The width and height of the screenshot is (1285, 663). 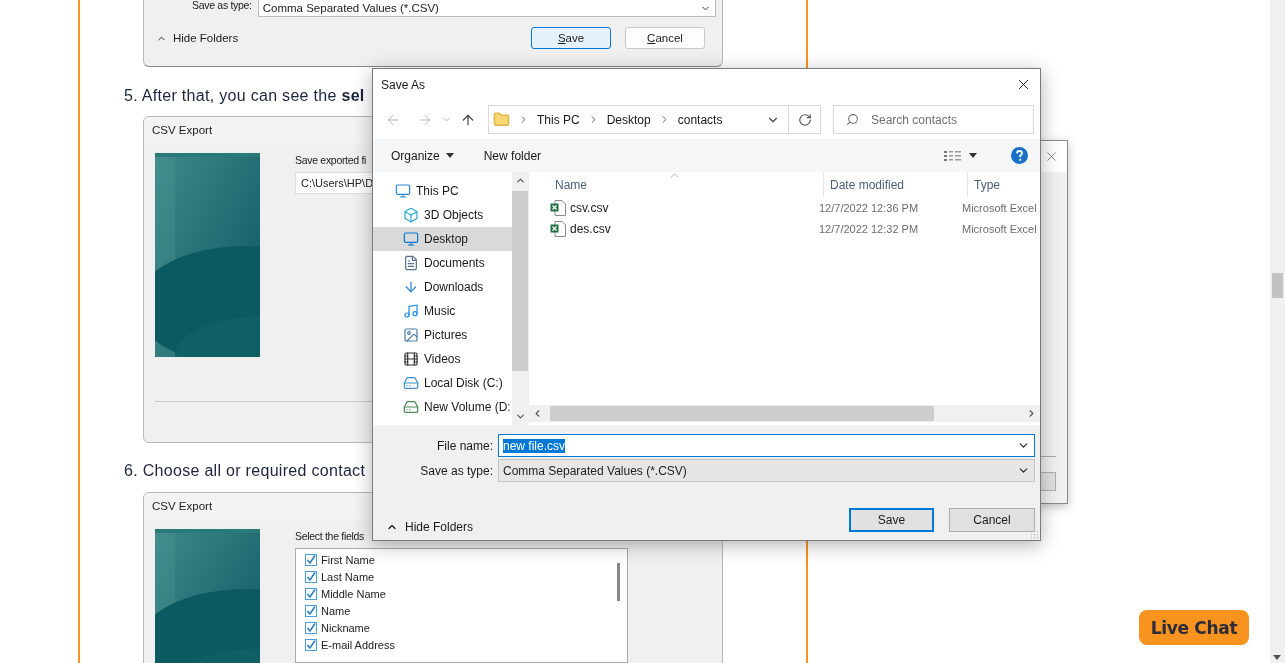 I want to click on document-icon, so click(x=411, y=263).